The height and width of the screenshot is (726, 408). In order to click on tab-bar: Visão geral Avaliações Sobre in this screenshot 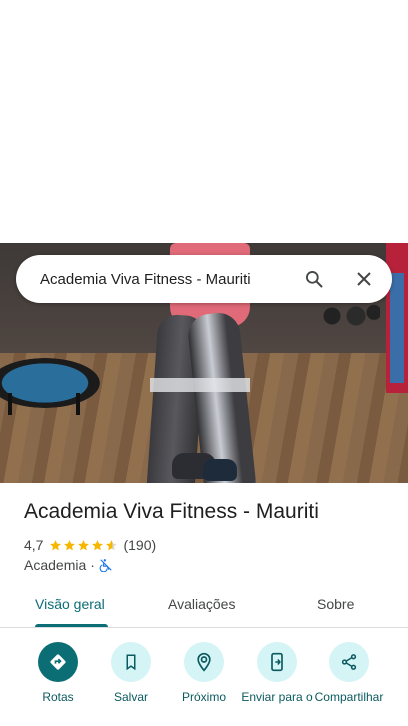, I will do `click(204, 607)`.